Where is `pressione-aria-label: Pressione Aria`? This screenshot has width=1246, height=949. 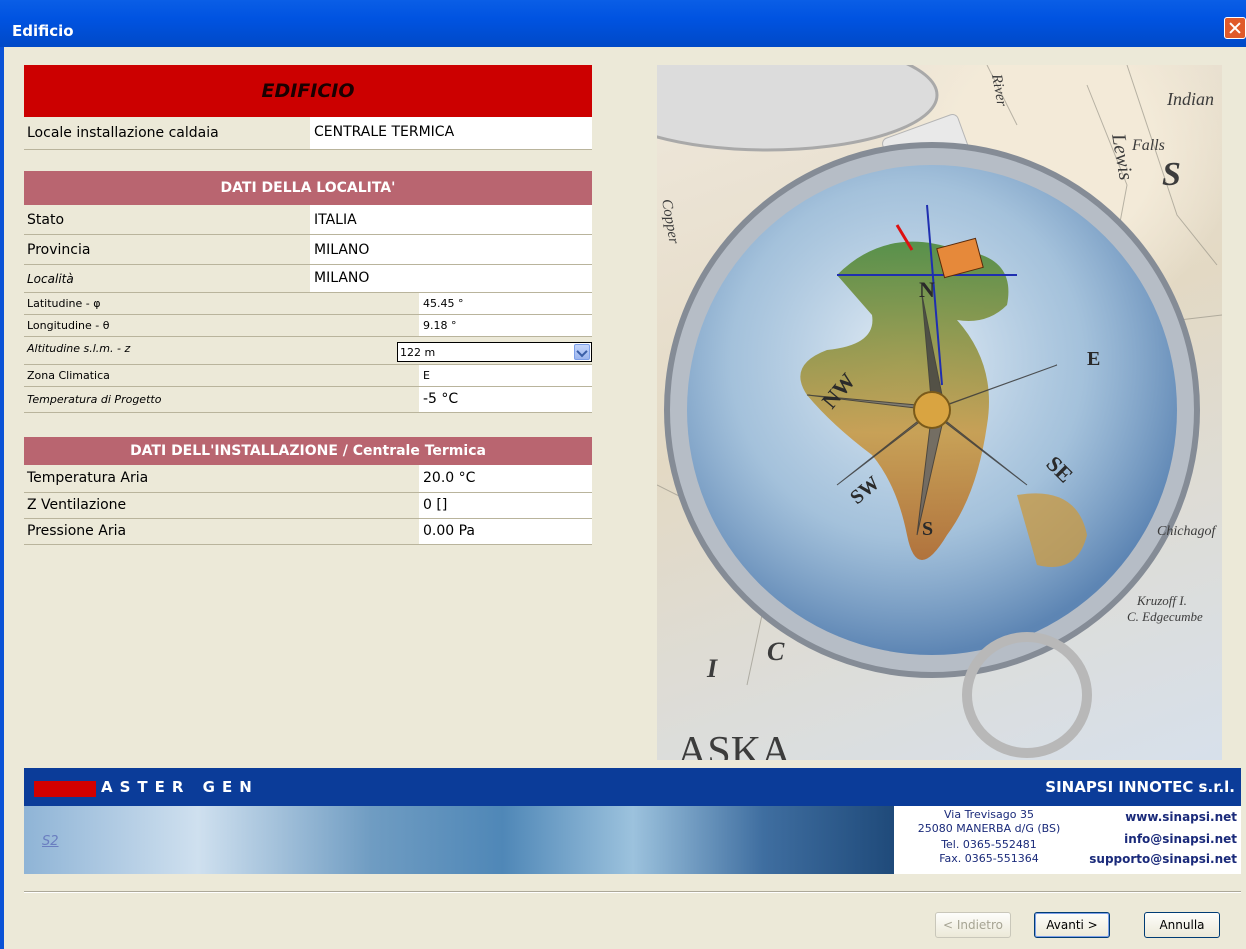
pressione-aria-label: Pressione Aria is located at coordinates (77, 531).